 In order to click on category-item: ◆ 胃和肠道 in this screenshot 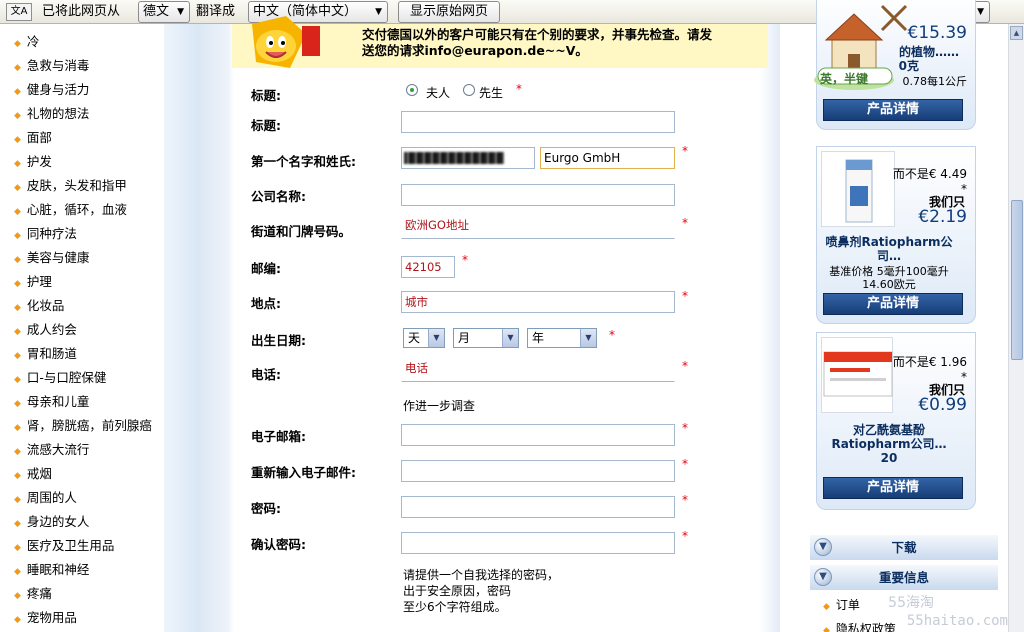, I will do `click(83, 354)`.